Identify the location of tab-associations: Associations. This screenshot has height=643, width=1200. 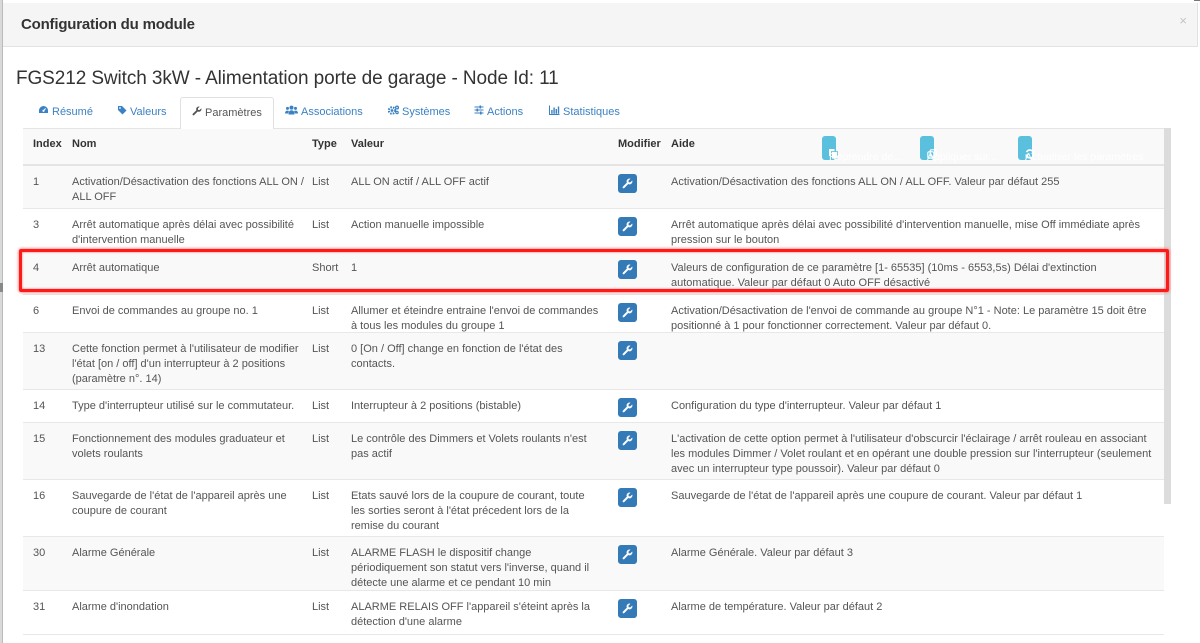
(324, 113).